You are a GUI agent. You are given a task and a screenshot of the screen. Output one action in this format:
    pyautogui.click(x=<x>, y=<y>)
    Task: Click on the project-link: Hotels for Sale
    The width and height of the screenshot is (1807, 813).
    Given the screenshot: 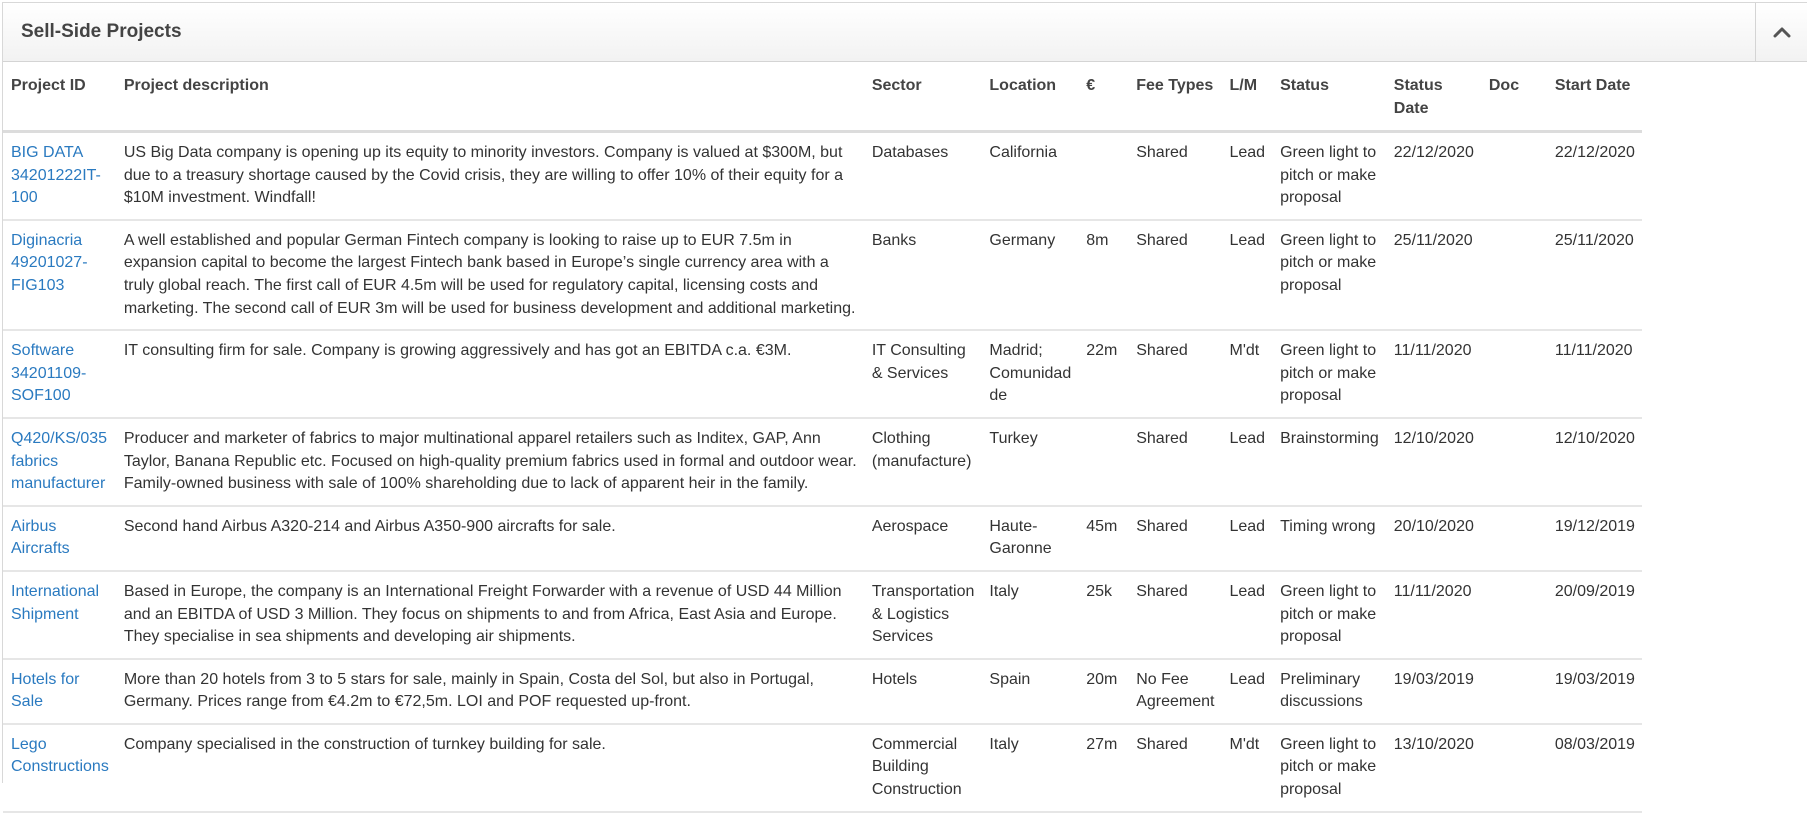 What is the action you would take?
    pyautogui.click(x=45, y=691)
    